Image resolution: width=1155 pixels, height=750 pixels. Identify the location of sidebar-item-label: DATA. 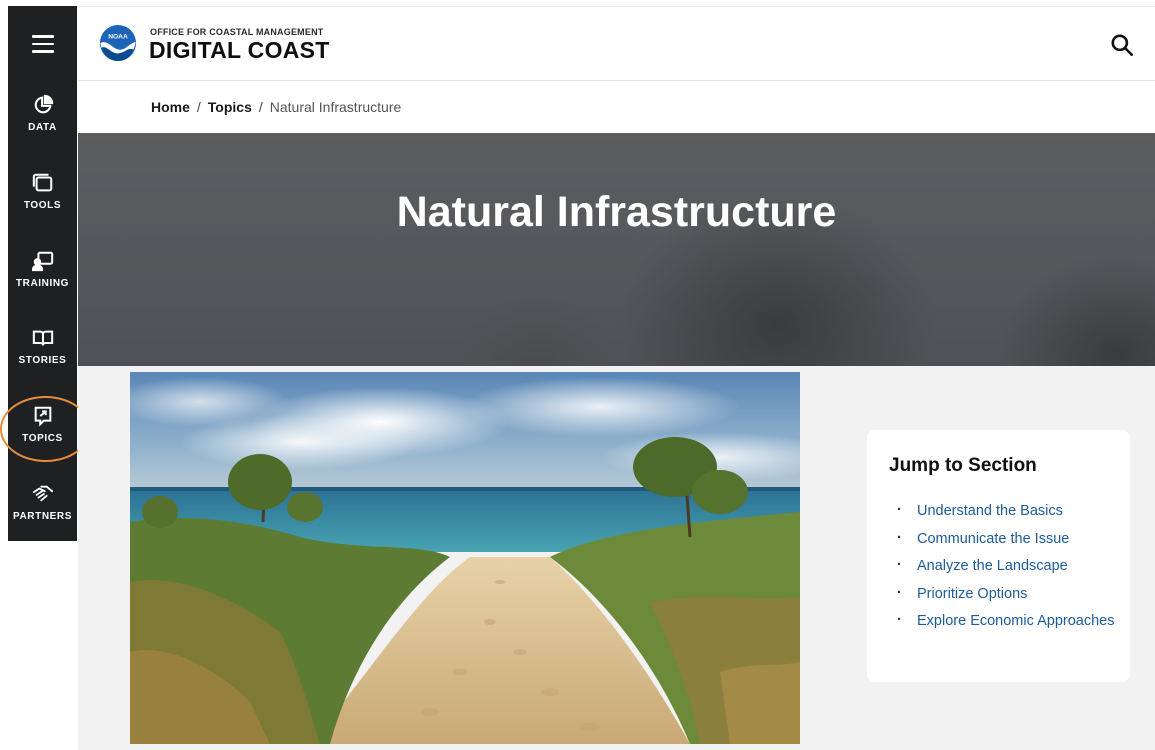
(42, 127).